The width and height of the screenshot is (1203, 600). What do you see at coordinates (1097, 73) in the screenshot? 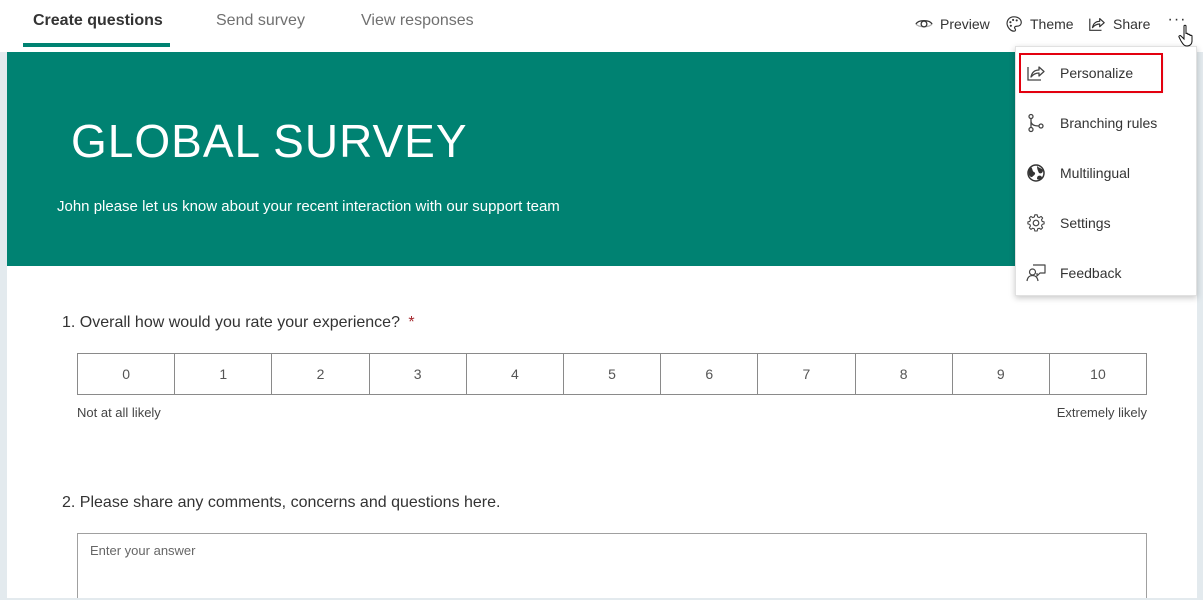
I see `menu-item-label: Personalize` at bounding box center [1097, 73].